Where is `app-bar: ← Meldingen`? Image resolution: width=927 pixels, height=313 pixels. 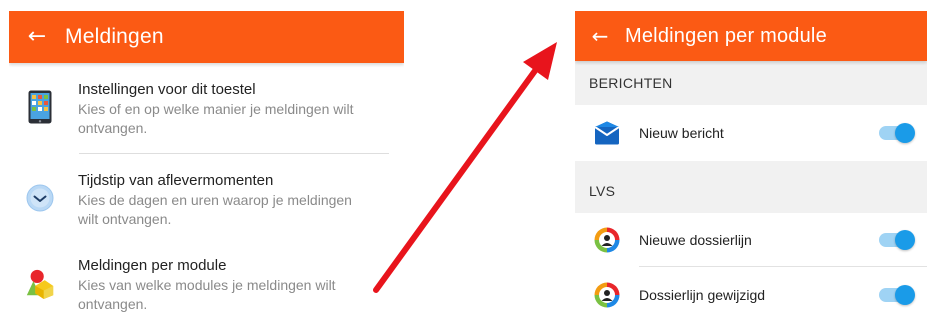
app-bar: ← Meldingen is located at coordinates (206, 37).